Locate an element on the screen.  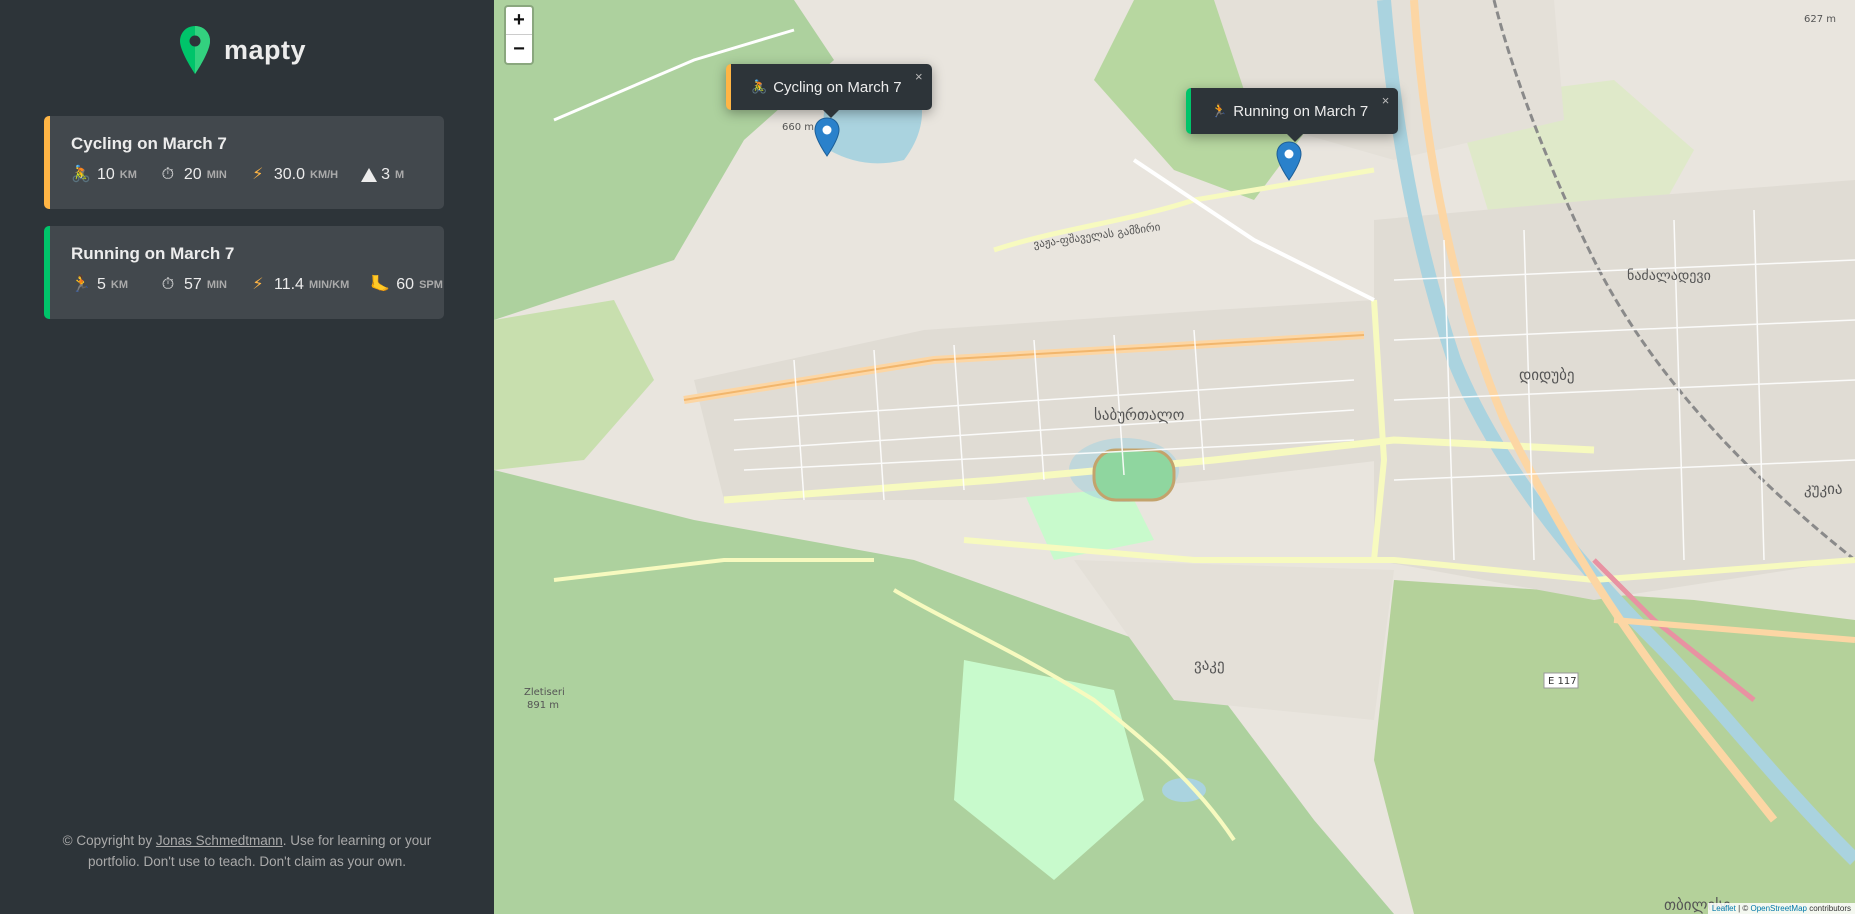
workout-details: 🚴 10 km ⏱ 20 min ⚡ 30.0 km/h 3 m is located at coordinates (257, 175).